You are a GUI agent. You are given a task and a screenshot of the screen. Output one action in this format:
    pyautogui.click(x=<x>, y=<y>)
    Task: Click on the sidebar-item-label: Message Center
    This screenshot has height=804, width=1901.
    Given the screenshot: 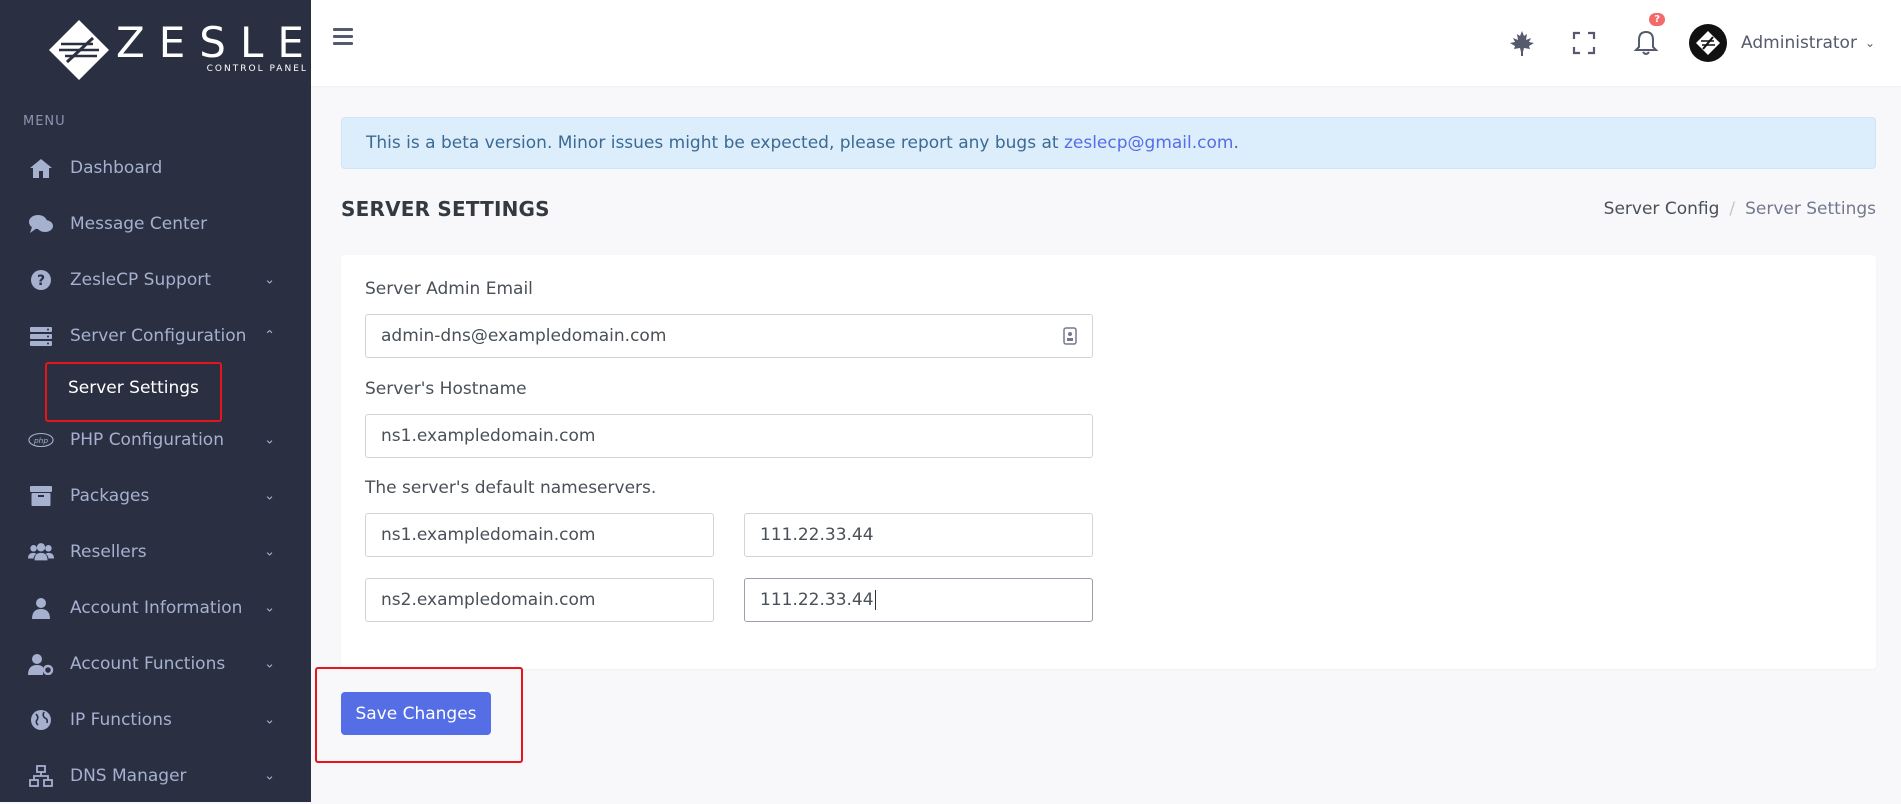 What is the action you would take?
    pyautogui.click(x=139, y=224)
    